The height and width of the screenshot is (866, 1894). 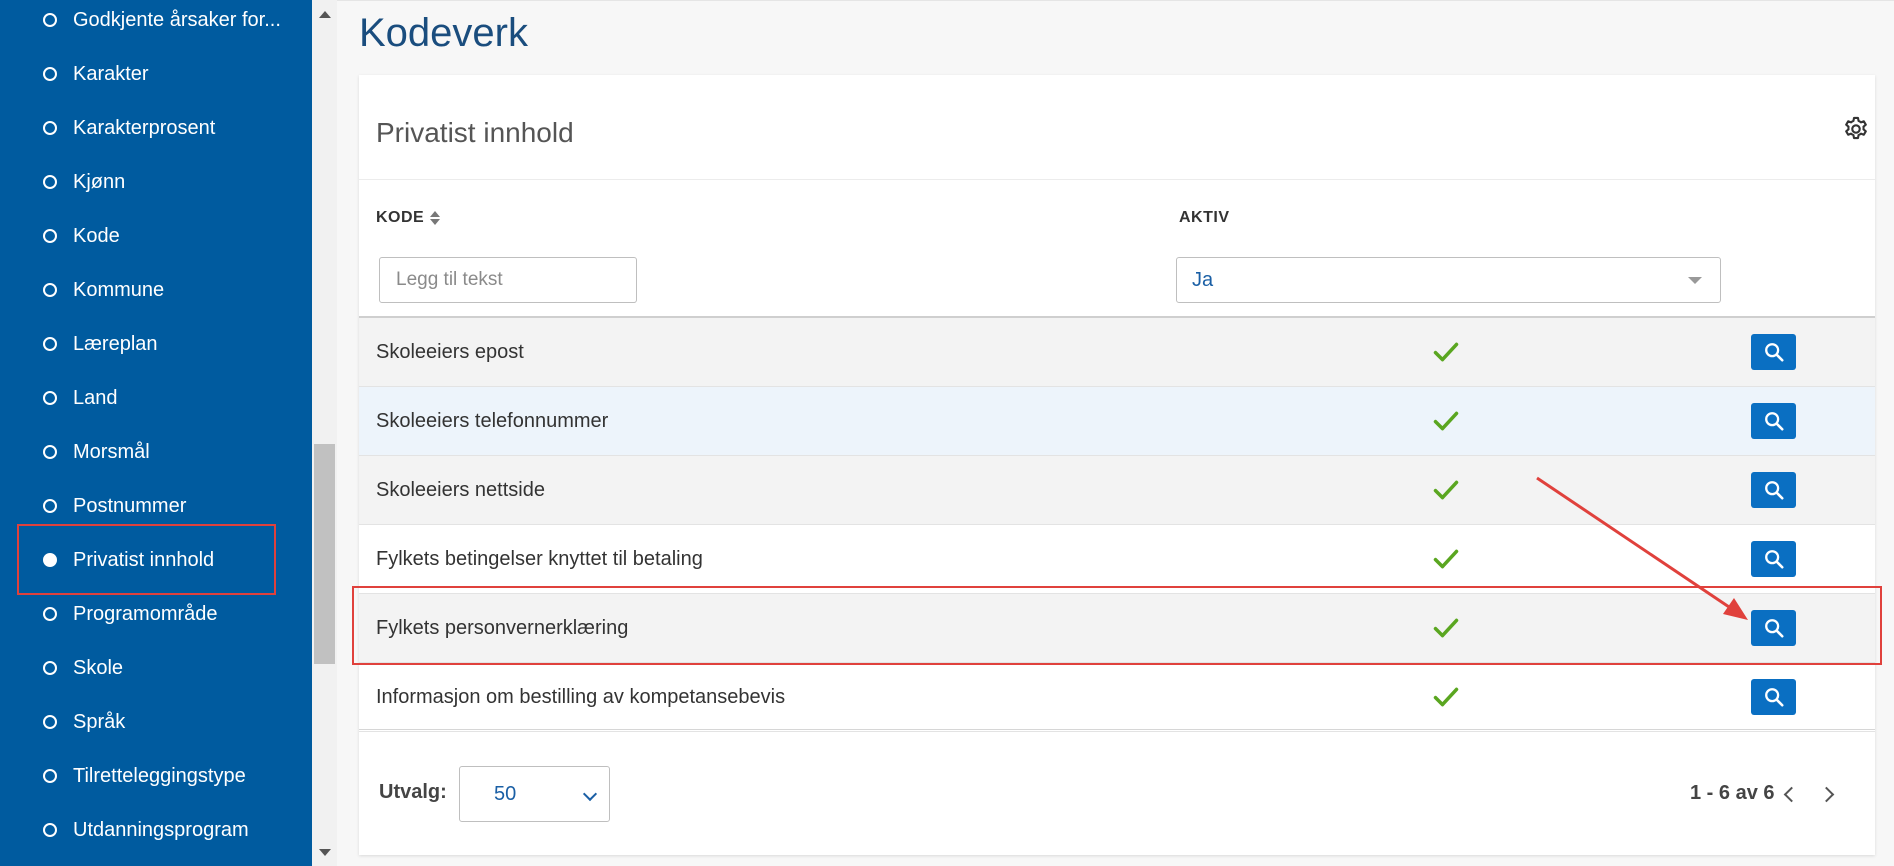 I want to click on sidebar-item-karakterprosent: Karakterprosent, so click(x=156, y=128).